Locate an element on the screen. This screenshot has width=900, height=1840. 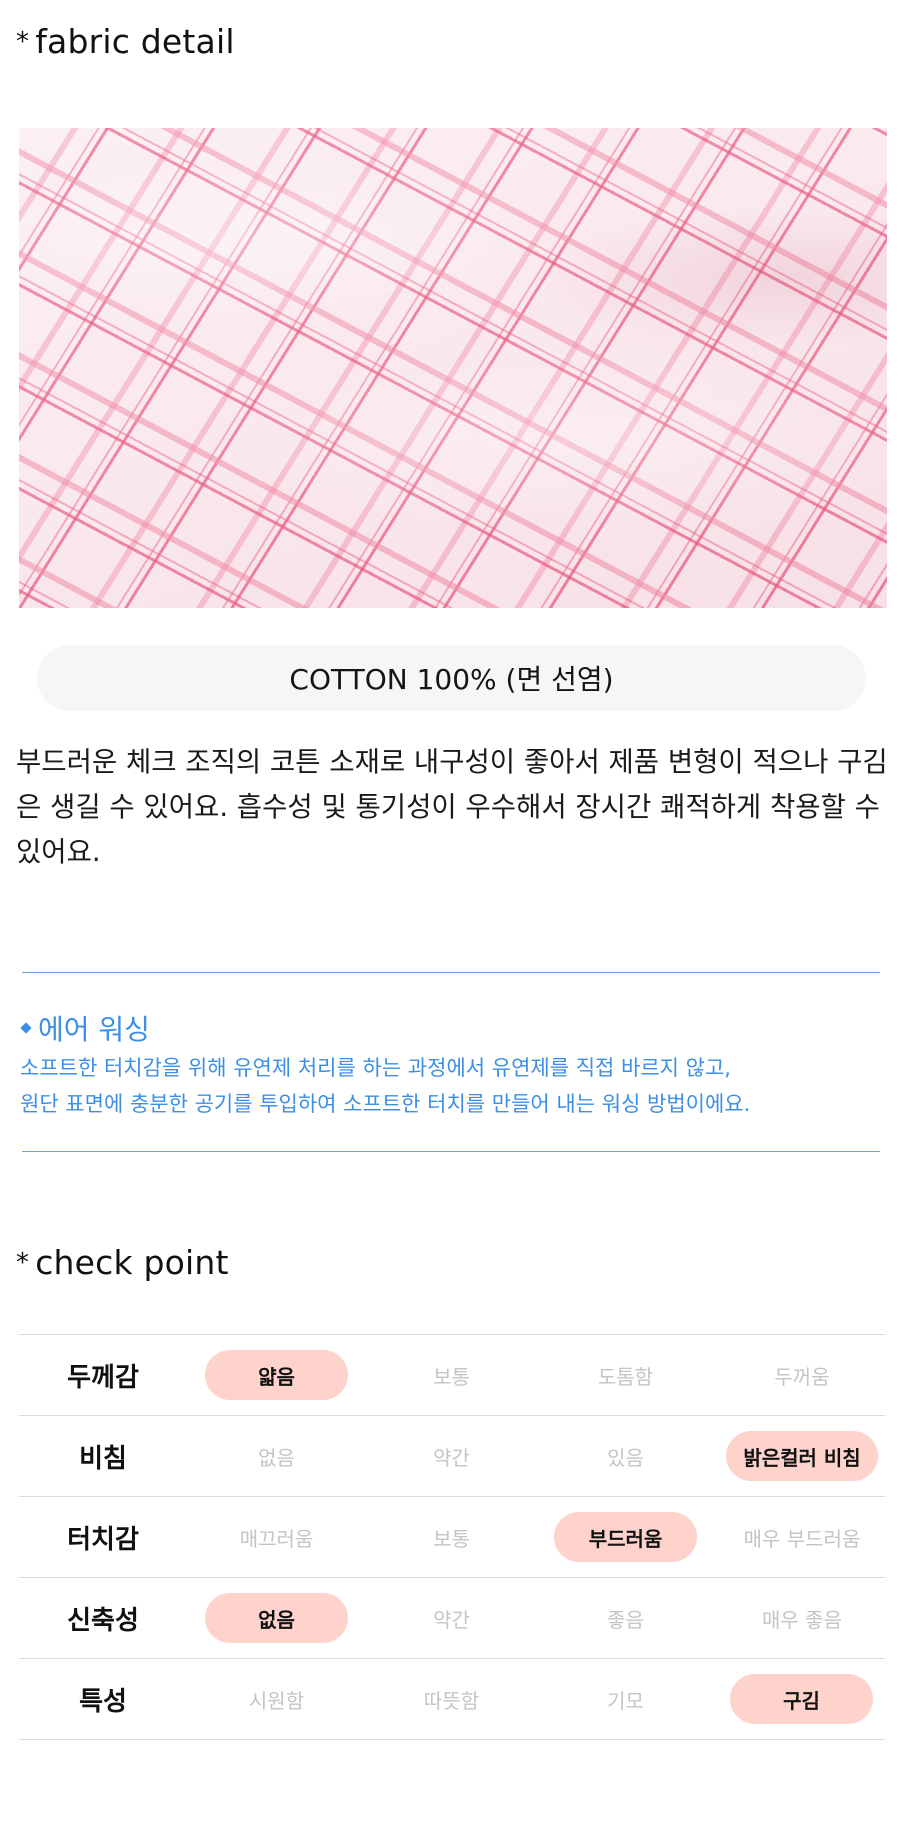
info-box-heading-text: 에어 워싱 is located at coordinates (94, 1029).